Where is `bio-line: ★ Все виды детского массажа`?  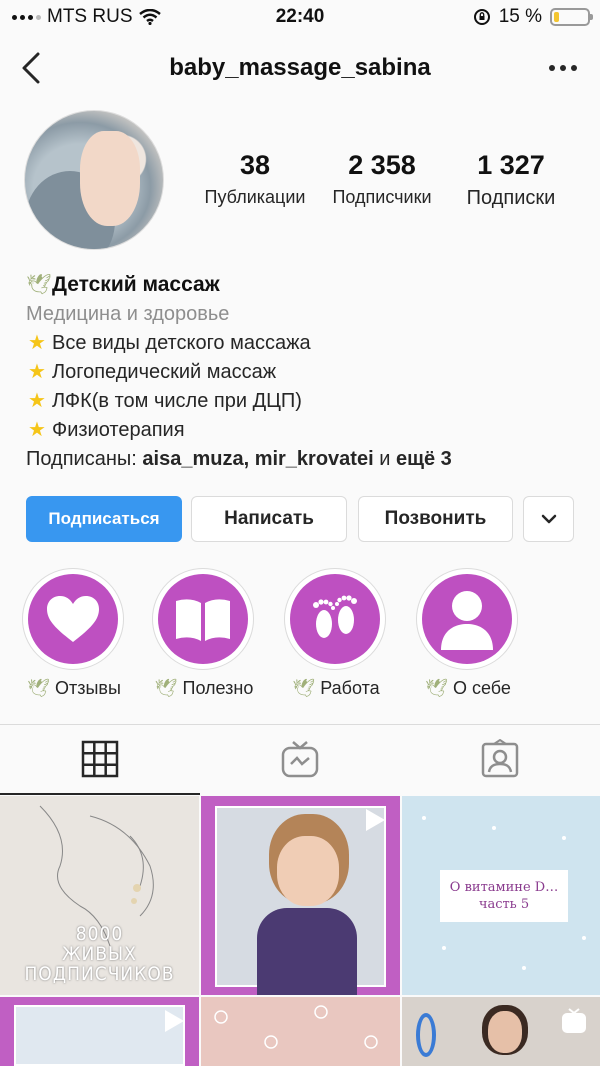 bio-line: ★ Все виды детского массажа is located at coordinates (306, 343).